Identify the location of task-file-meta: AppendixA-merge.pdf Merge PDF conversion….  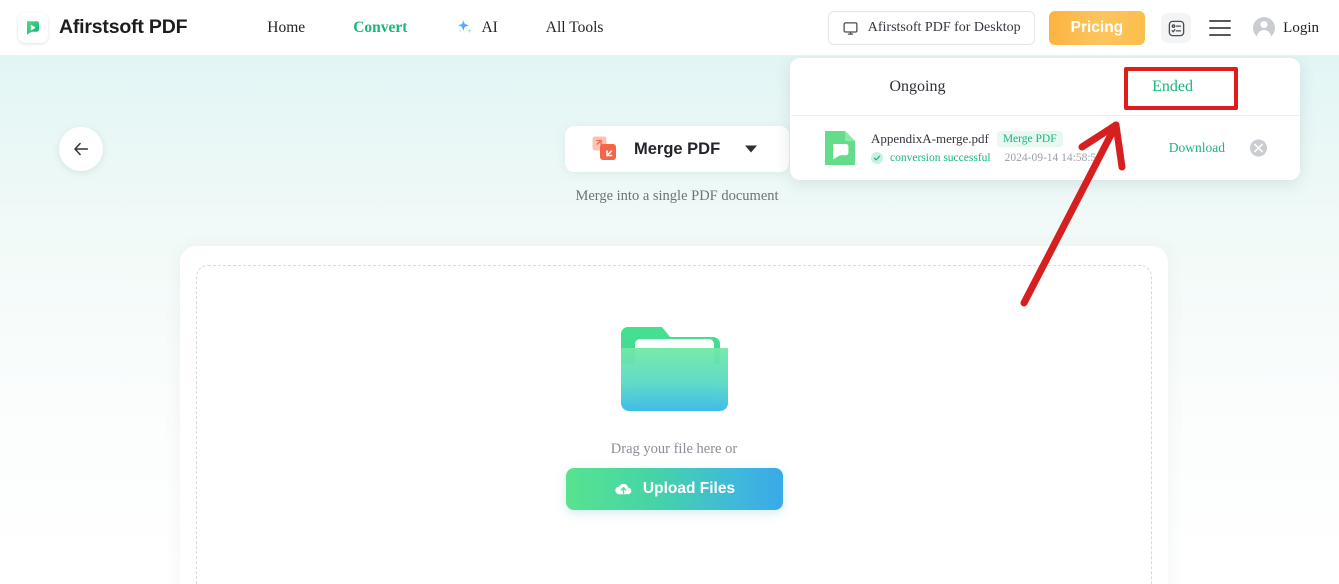
(986, 147).